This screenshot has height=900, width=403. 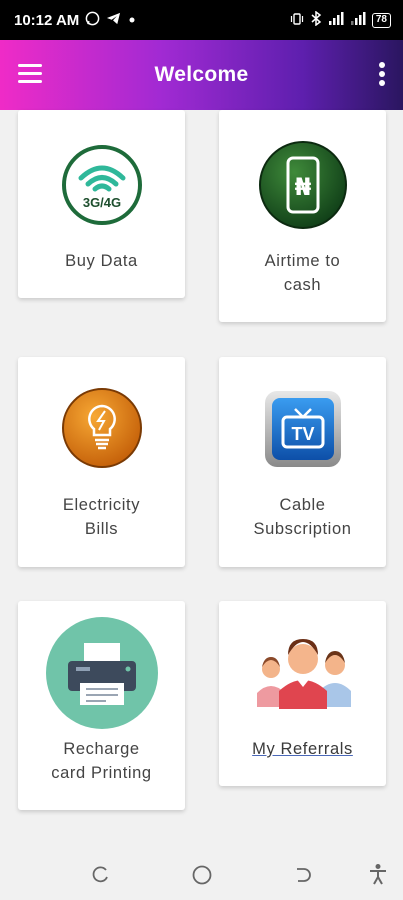 I want to click on wifi-3g4g-text: 3G/4G, so click(x=101, y=202).